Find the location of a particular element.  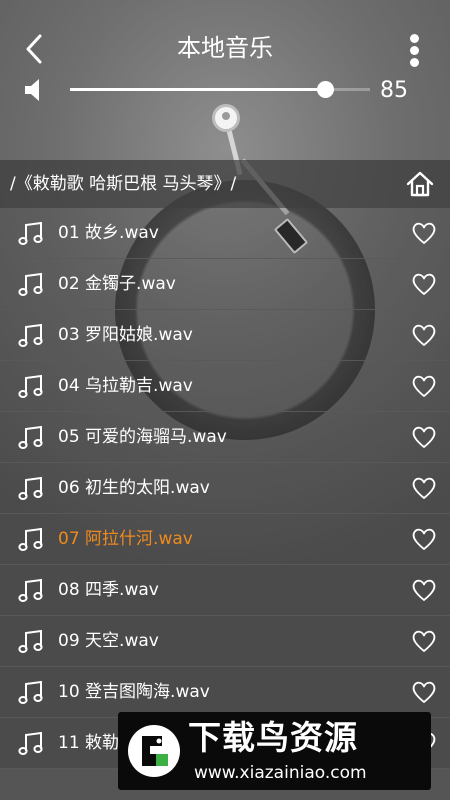

track-name: 07 阿拉什河.wav is located at coordinates (125, 539).